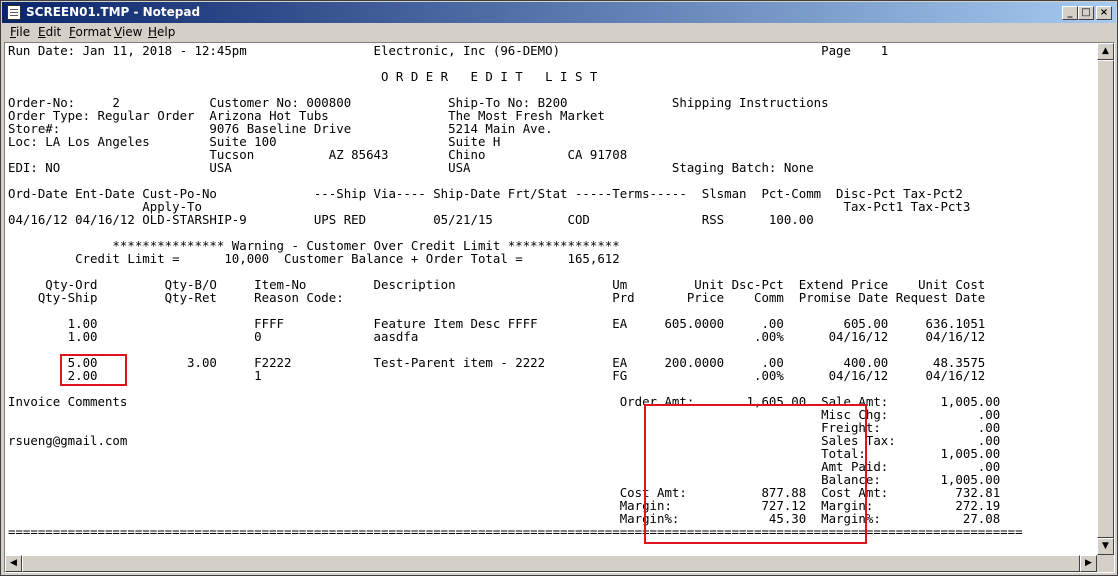 This screenshot has height=576, width=1118. Describe the element at coordinates (559, 12) in the screenshot. I see `title-bar: SCREEN01.TMP - Notepad _ □ ×` at that location.